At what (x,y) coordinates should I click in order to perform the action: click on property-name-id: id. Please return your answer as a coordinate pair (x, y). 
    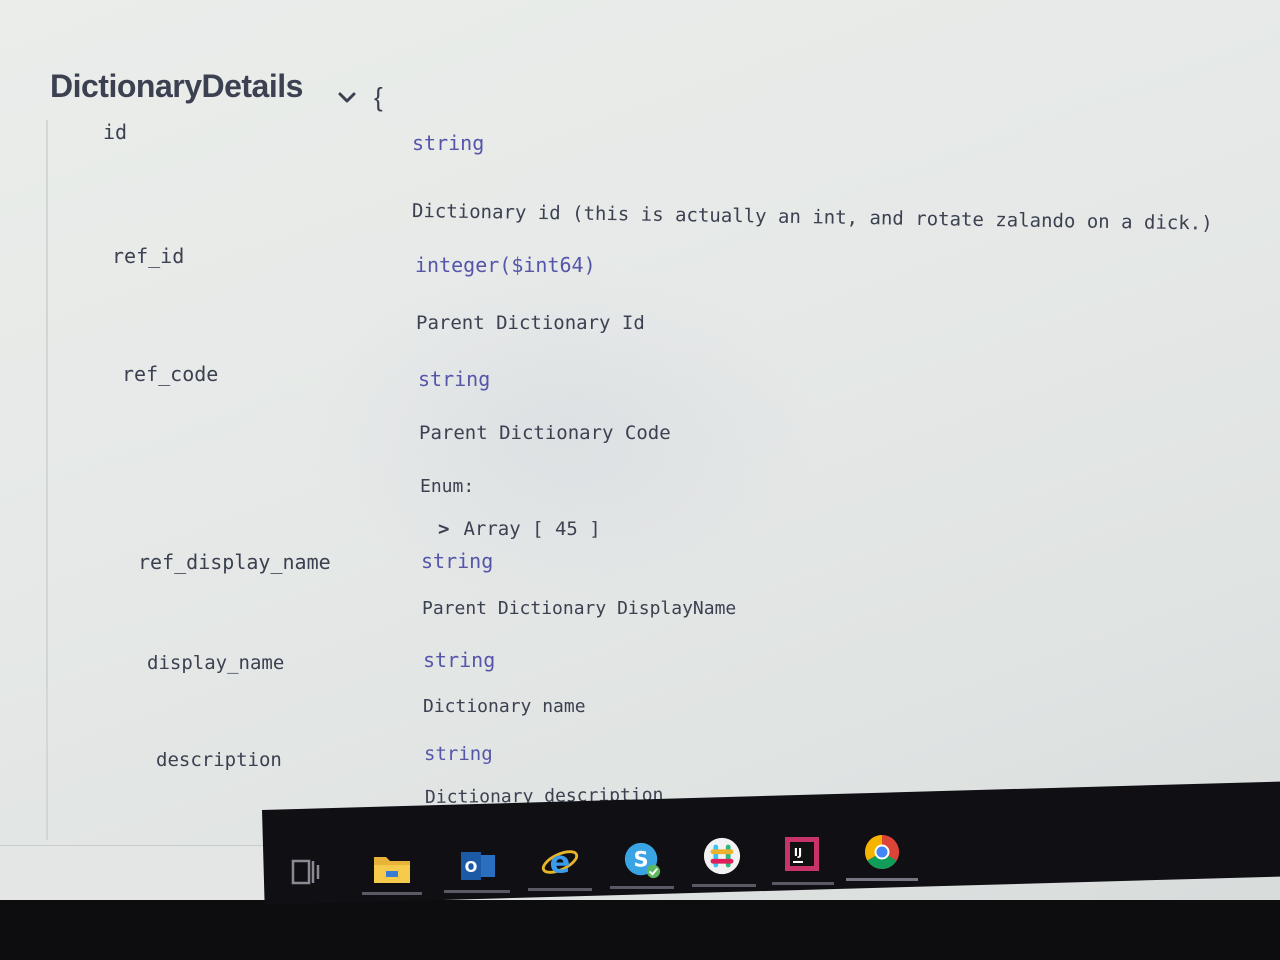
    Looking at the image, I should click on (115, 132).